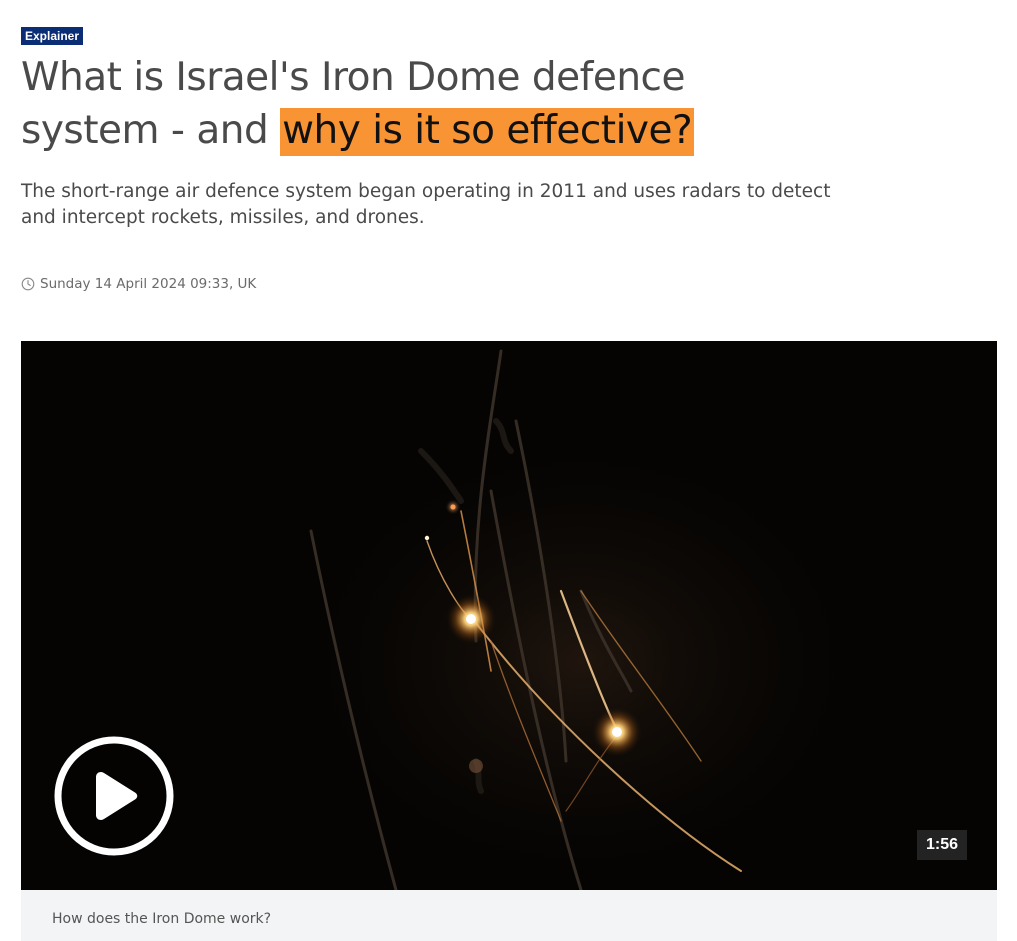  Describe the element at coordinates (162, 919) in the screenshot. I see `video-caption-text: How does the Iron Dome work?` at that location.